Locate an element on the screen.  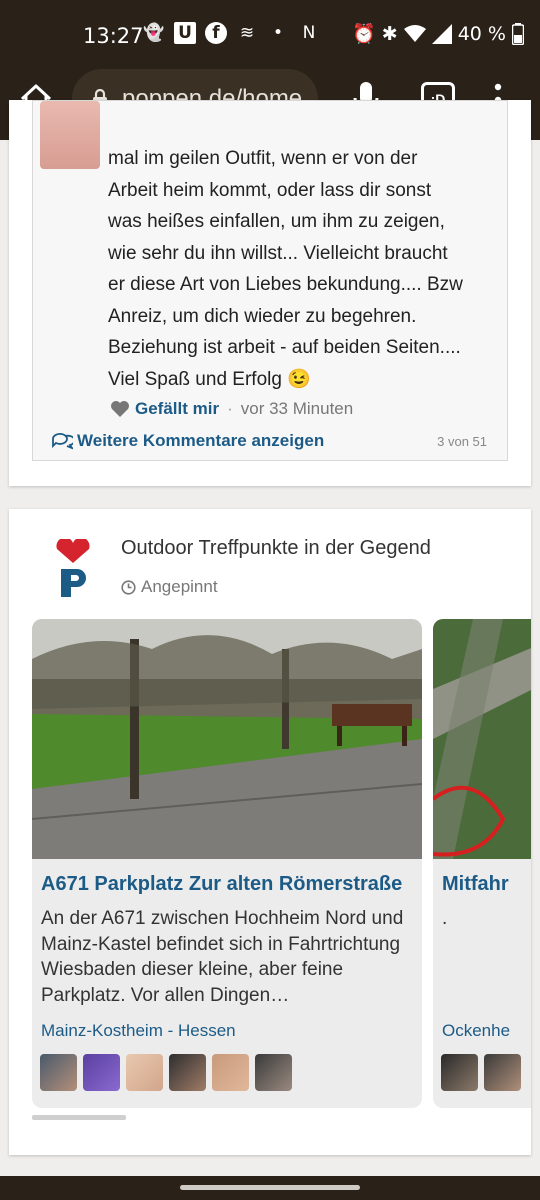
place-name: Mitfahr is located at coordinates (475, 884).